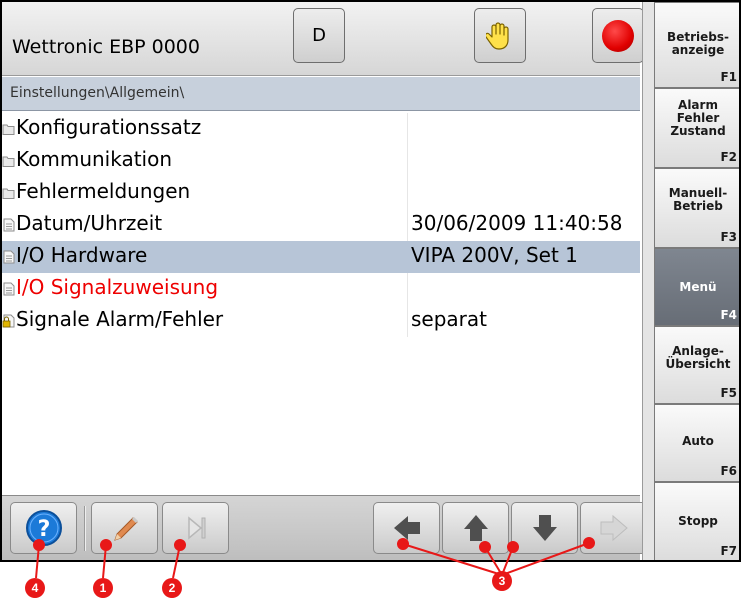 The width and height of the screenshot is (741, 602). What do you see at coordinates (35, 588) in the screenshot?
I see `callout-marker-4: 4` at bounding box center [35, 588].